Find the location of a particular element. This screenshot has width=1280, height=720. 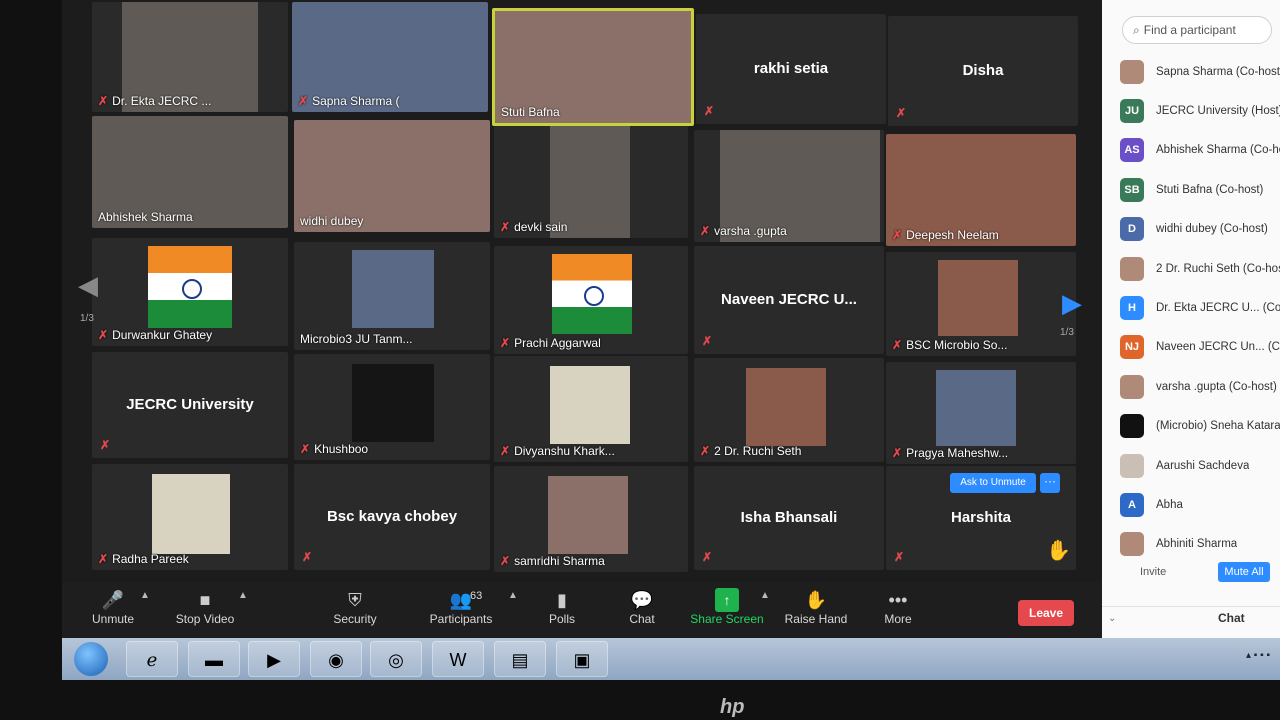

more-button: ••• More is located at coordinates (898, 607).